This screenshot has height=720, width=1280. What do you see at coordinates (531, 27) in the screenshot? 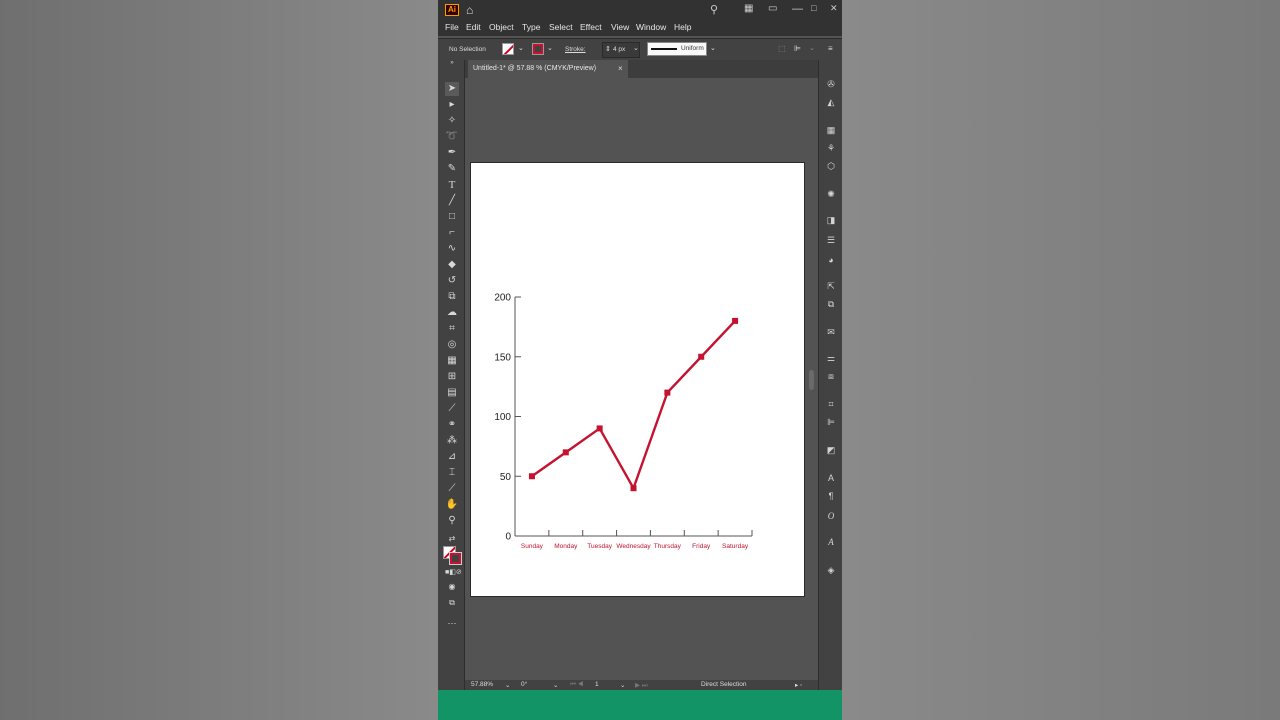
I see `menu-type: Type` at bounding box center [531, 27].